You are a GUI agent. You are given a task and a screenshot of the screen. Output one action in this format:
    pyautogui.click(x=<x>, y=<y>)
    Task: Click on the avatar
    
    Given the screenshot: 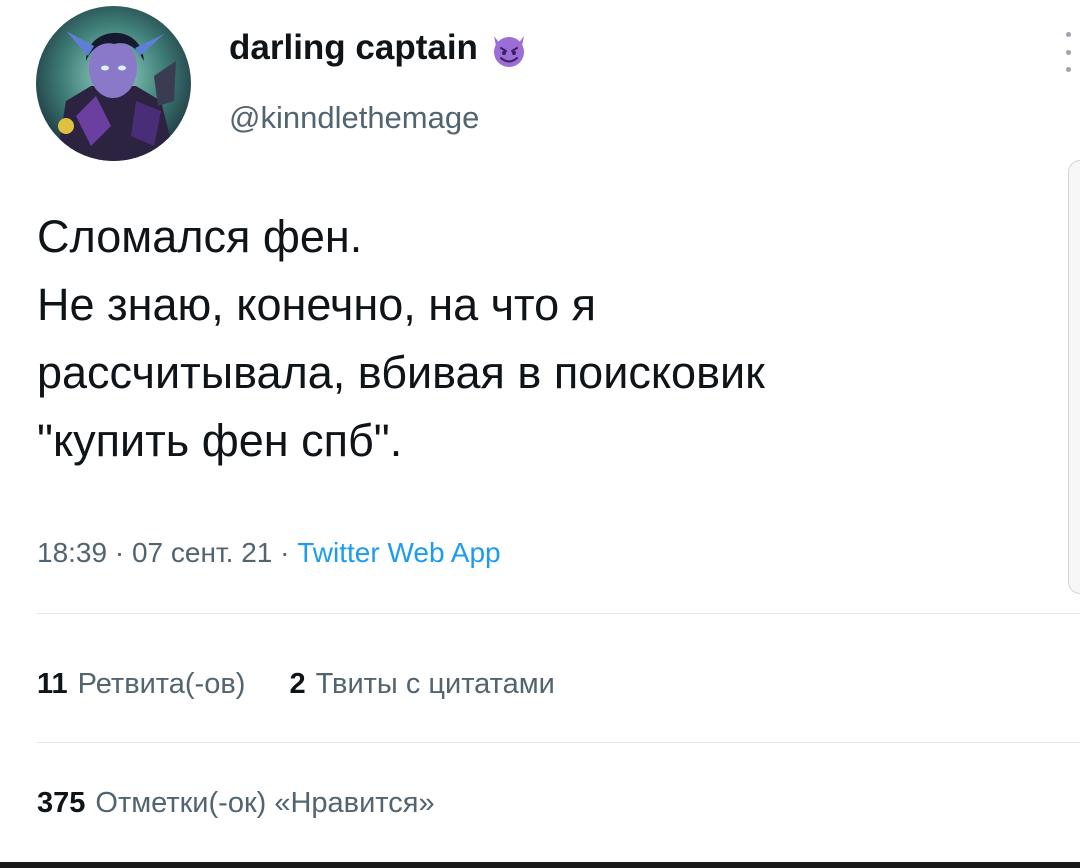 What is the action you would take?
    pyautogui.click(x=113, y=83)
    